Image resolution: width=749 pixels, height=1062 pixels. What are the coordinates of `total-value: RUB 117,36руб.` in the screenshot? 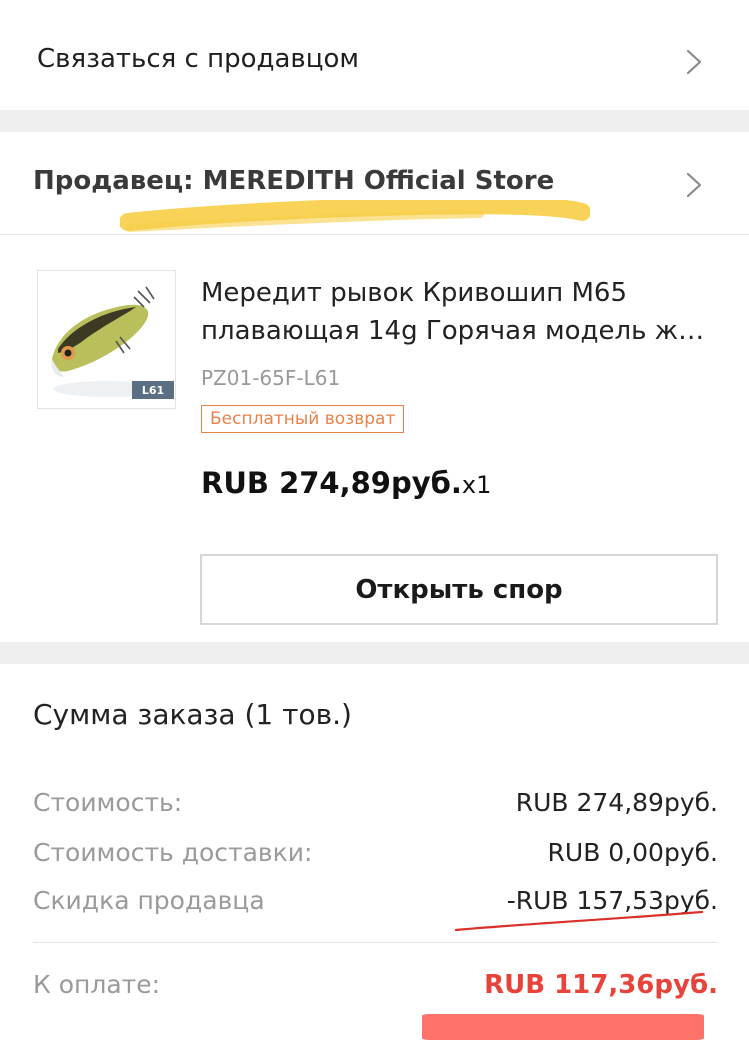 It's located at (601, 985).